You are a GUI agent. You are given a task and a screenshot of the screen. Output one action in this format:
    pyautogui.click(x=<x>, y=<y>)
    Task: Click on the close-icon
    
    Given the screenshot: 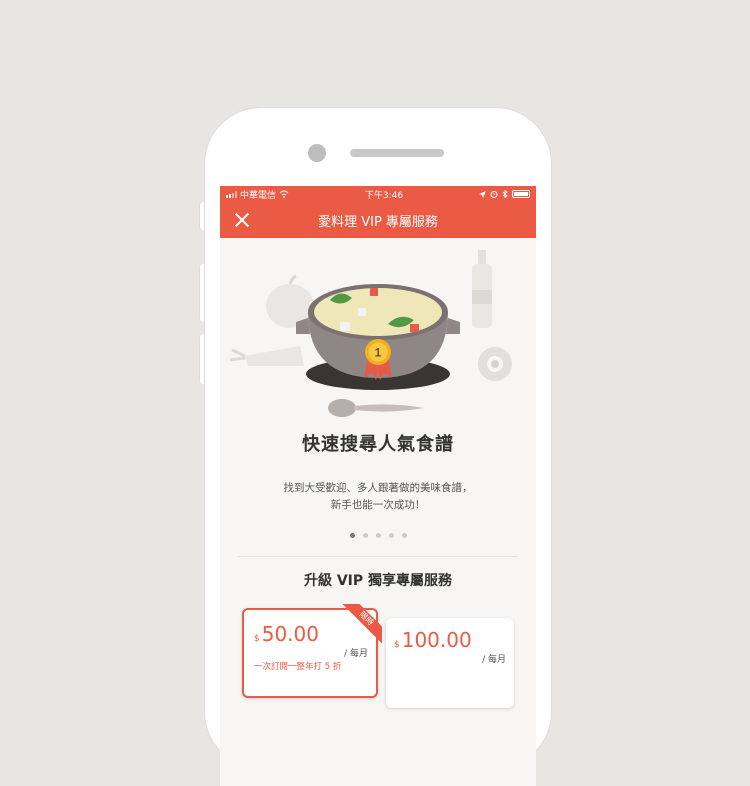 What is the action you would take?
    pyautogui.click(x=242, y=220)
    